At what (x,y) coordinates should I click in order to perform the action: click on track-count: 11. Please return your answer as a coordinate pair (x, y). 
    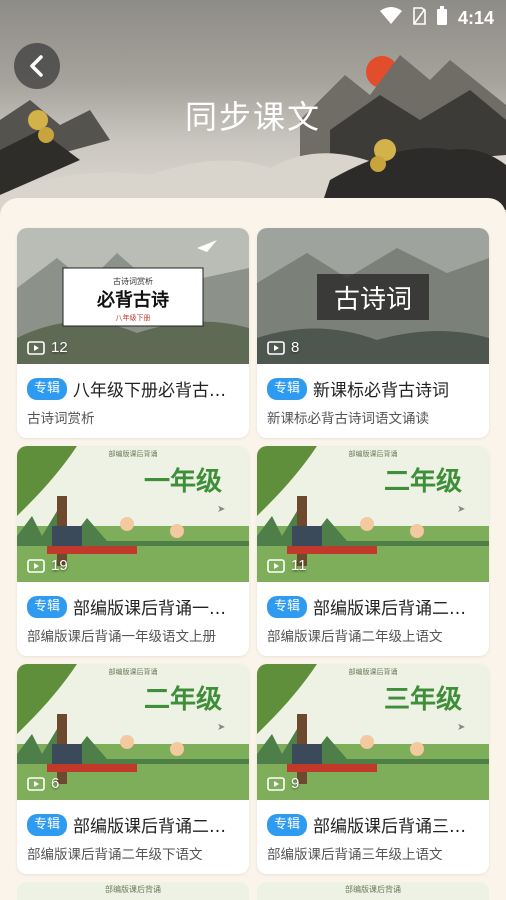
    Looking at the image, I should click on (287, 565).